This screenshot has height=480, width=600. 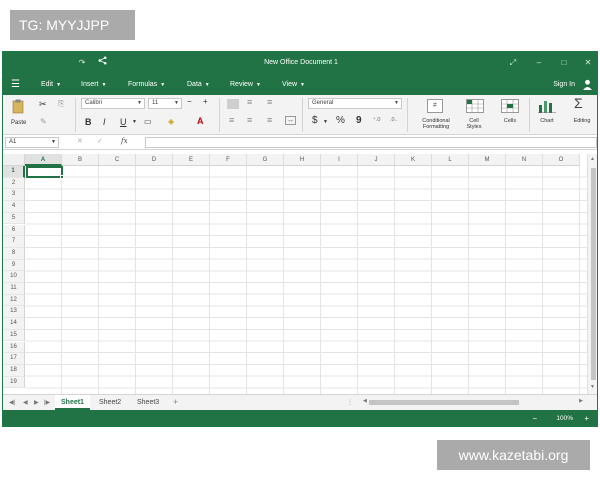 What do you see at coordinates (14, 195) in the screenshot?
I see `row-header: 3` at bounding box center [14, 195].